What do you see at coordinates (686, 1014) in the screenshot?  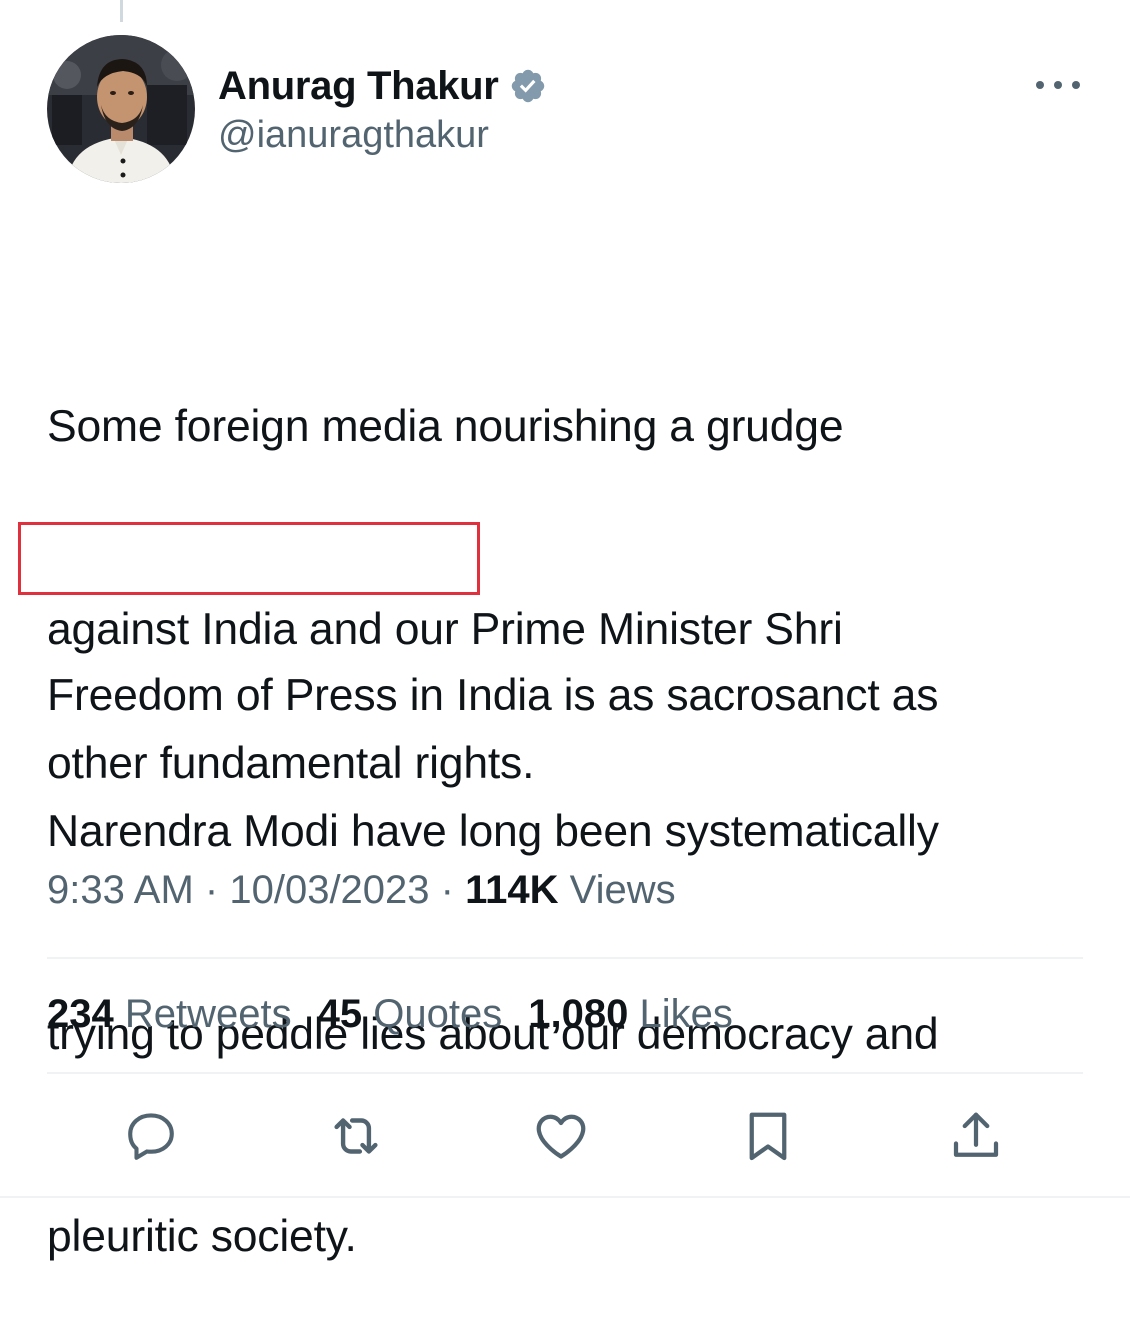 I see `likes-label: Likes` at bounding box center [686, 1014].